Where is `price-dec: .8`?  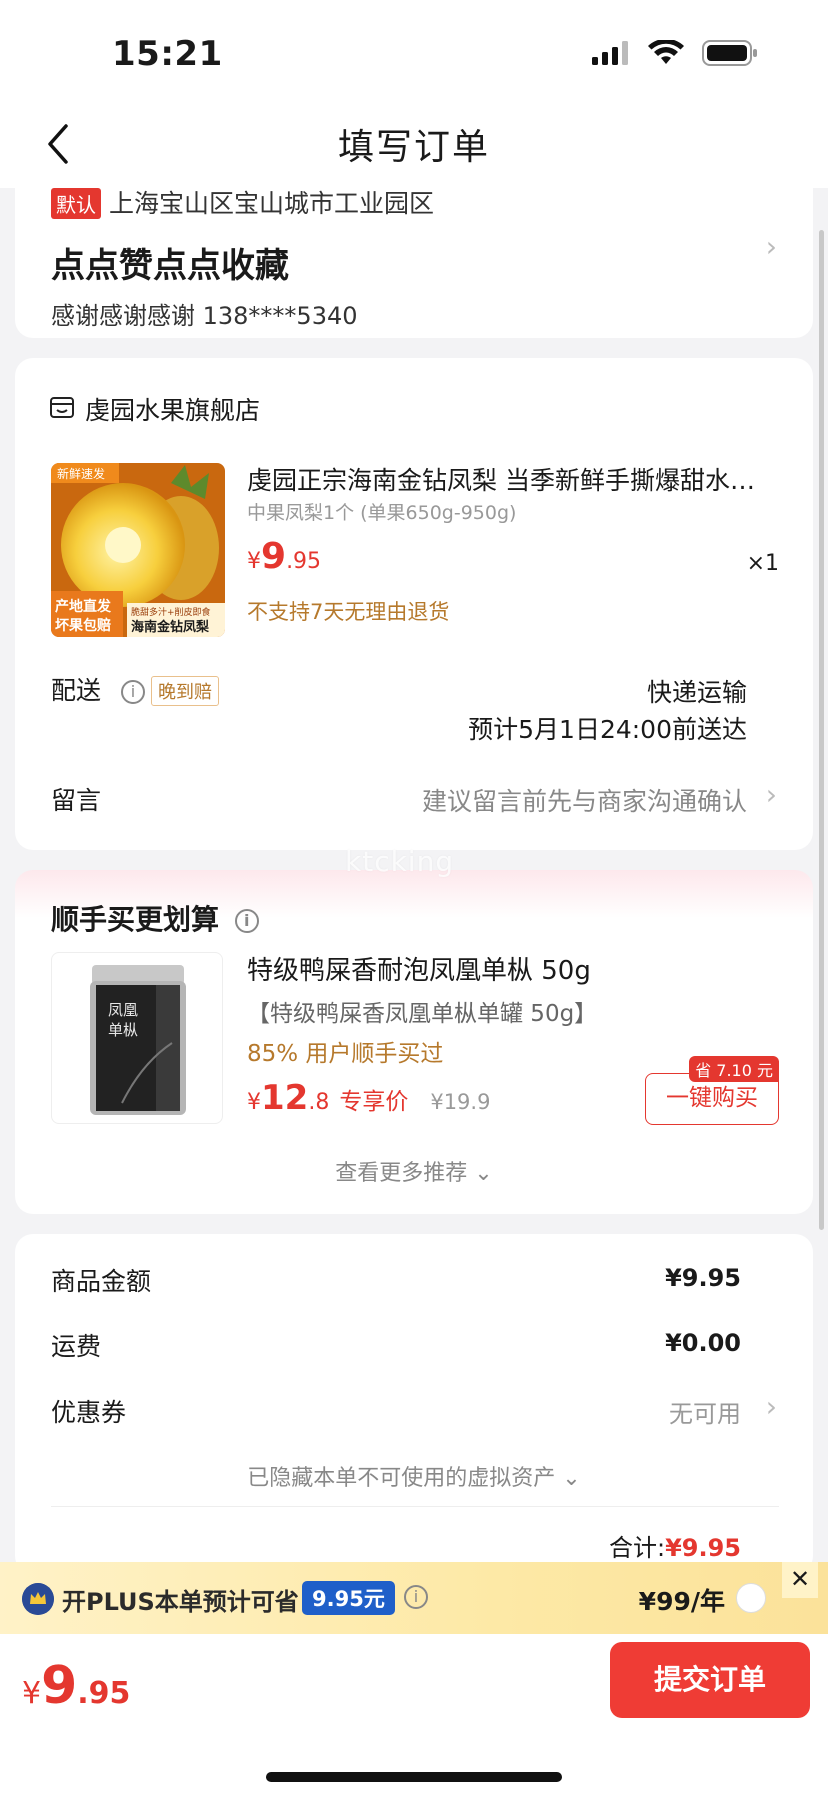
price-dec: .8 is located at coordinates (319, 1102).